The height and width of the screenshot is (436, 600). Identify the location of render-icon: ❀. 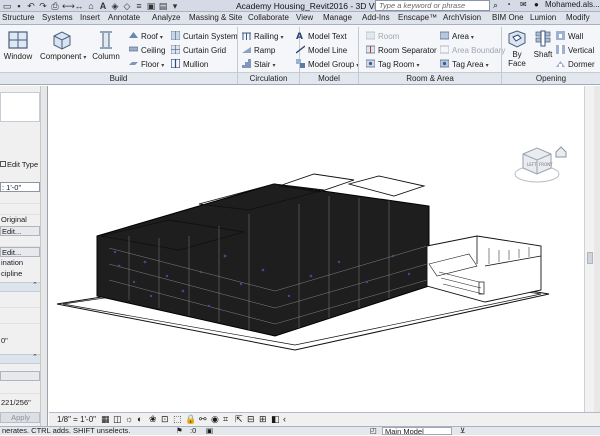
(153, 419).